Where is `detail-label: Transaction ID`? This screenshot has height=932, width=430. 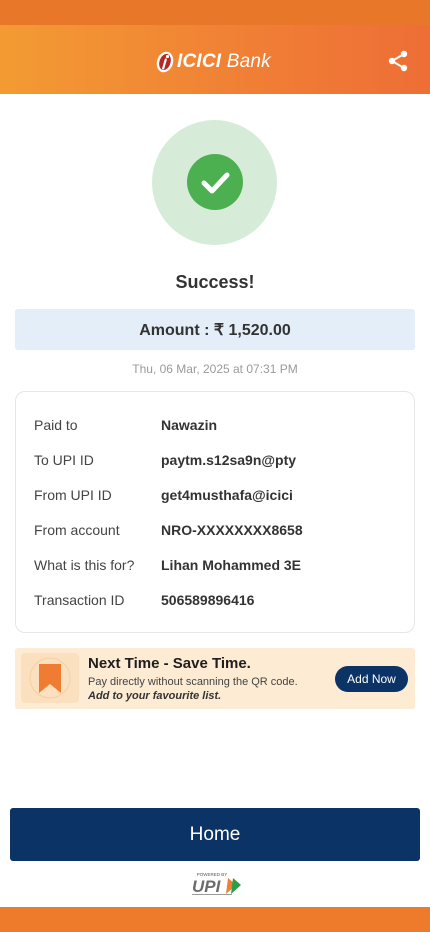 detail-label: Transaction ID is located at coordinates (79, 600).